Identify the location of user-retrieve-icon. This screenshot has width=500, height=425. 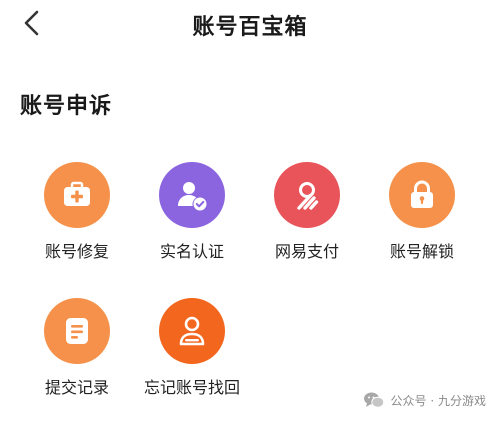
(192, 331).